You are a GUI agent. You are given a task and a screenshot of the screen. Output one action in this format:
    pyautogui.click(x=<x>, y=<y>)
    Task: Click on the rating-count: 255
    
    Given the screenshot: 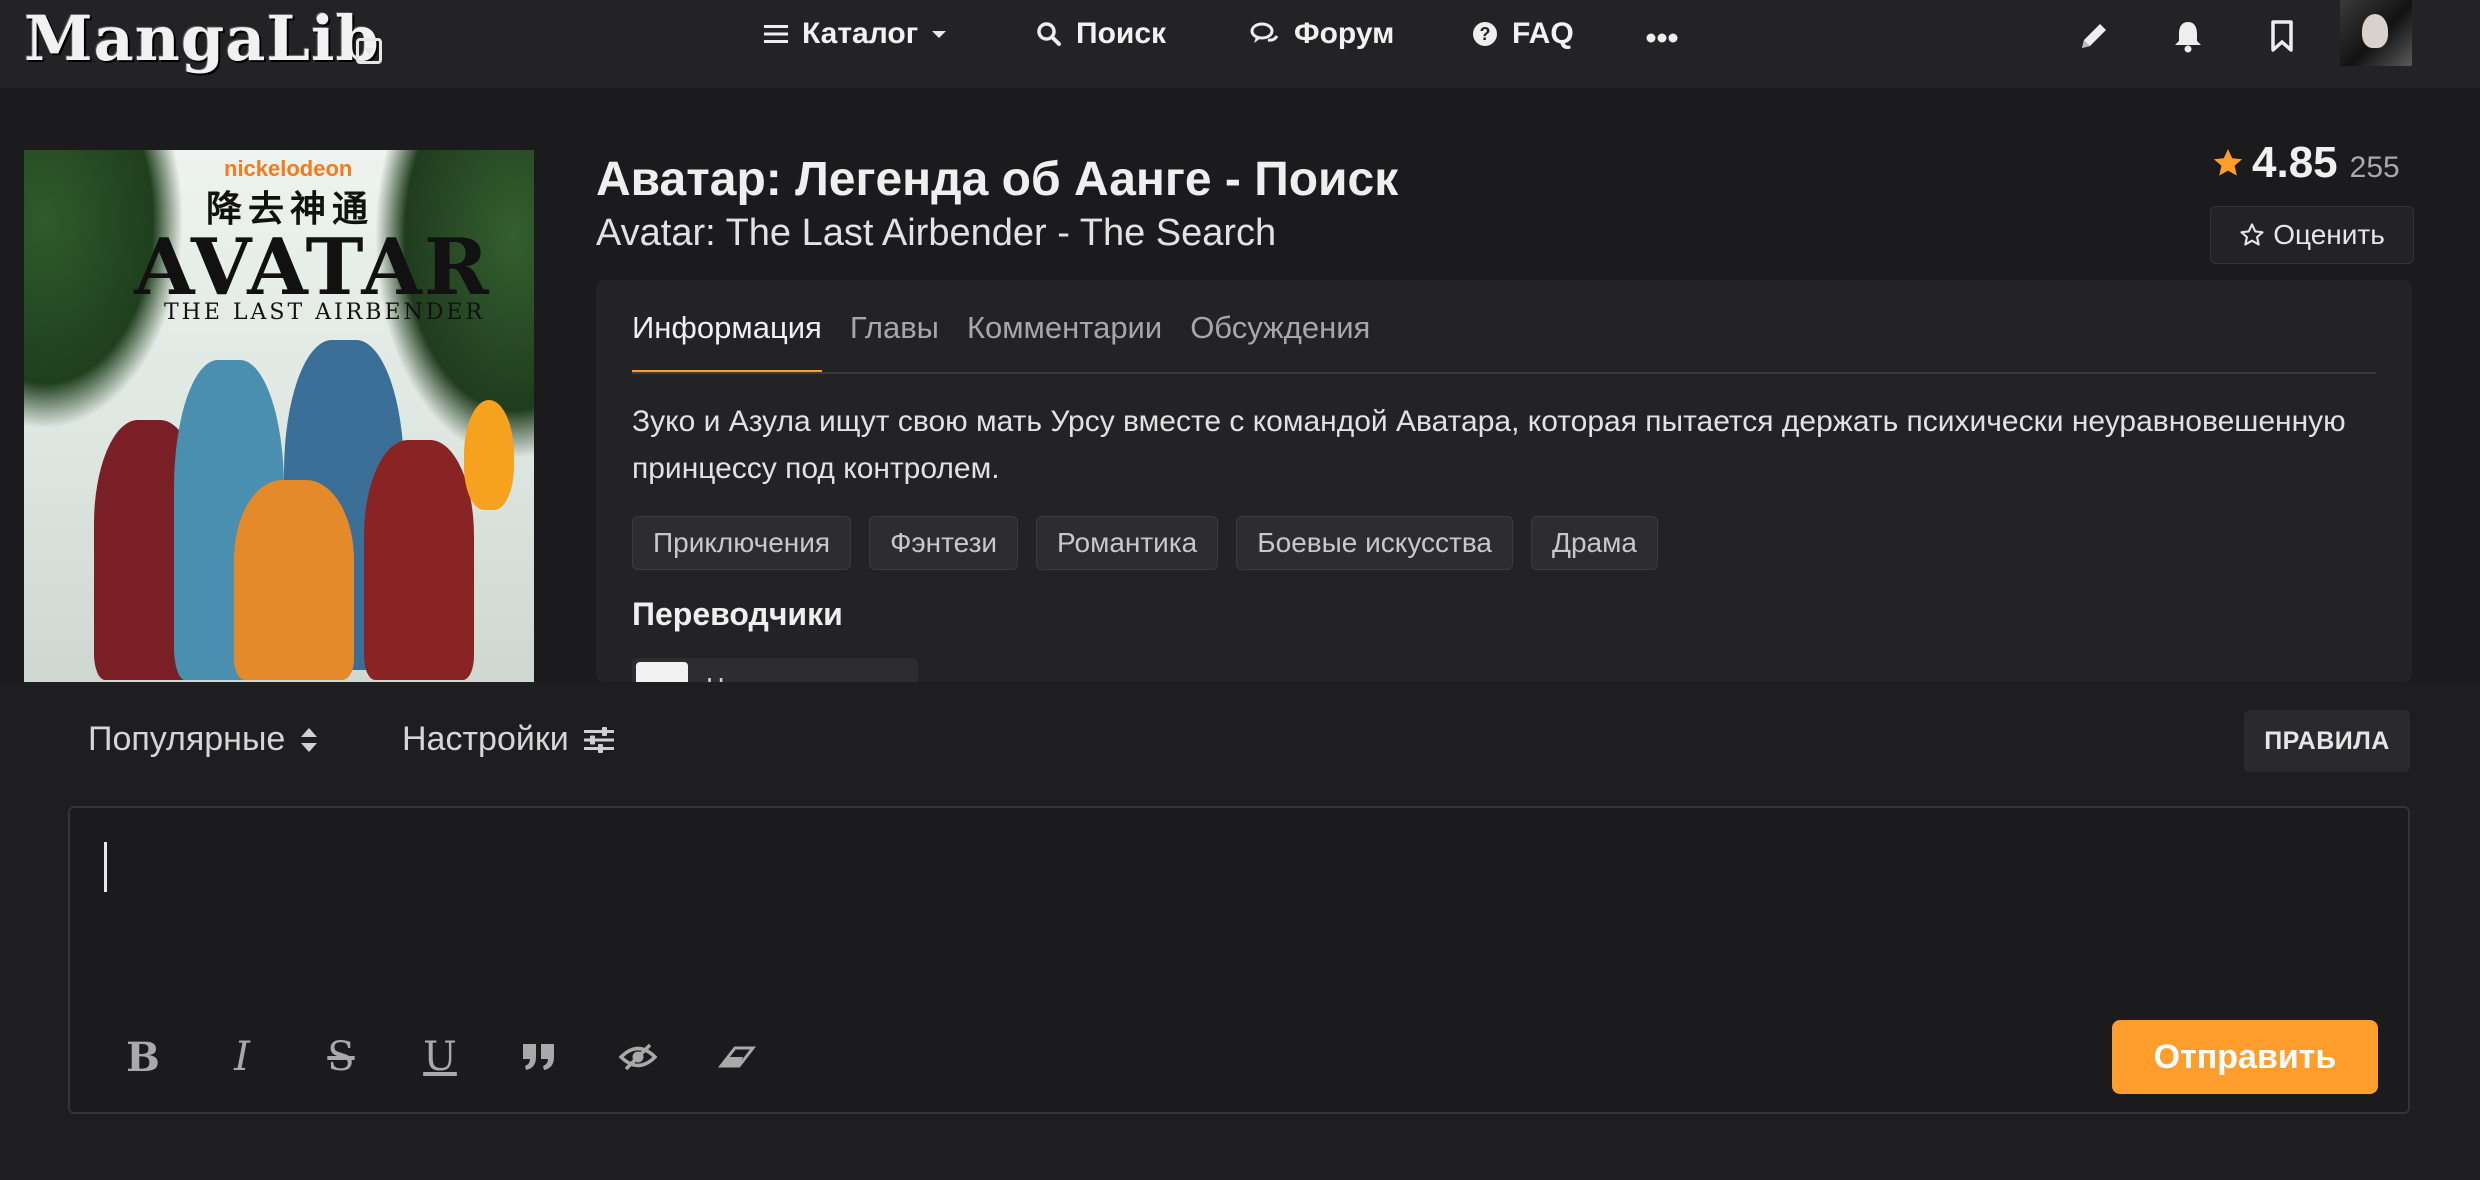 What is the action you would take?
    pyautogui.click(x=2374, y=167)
    